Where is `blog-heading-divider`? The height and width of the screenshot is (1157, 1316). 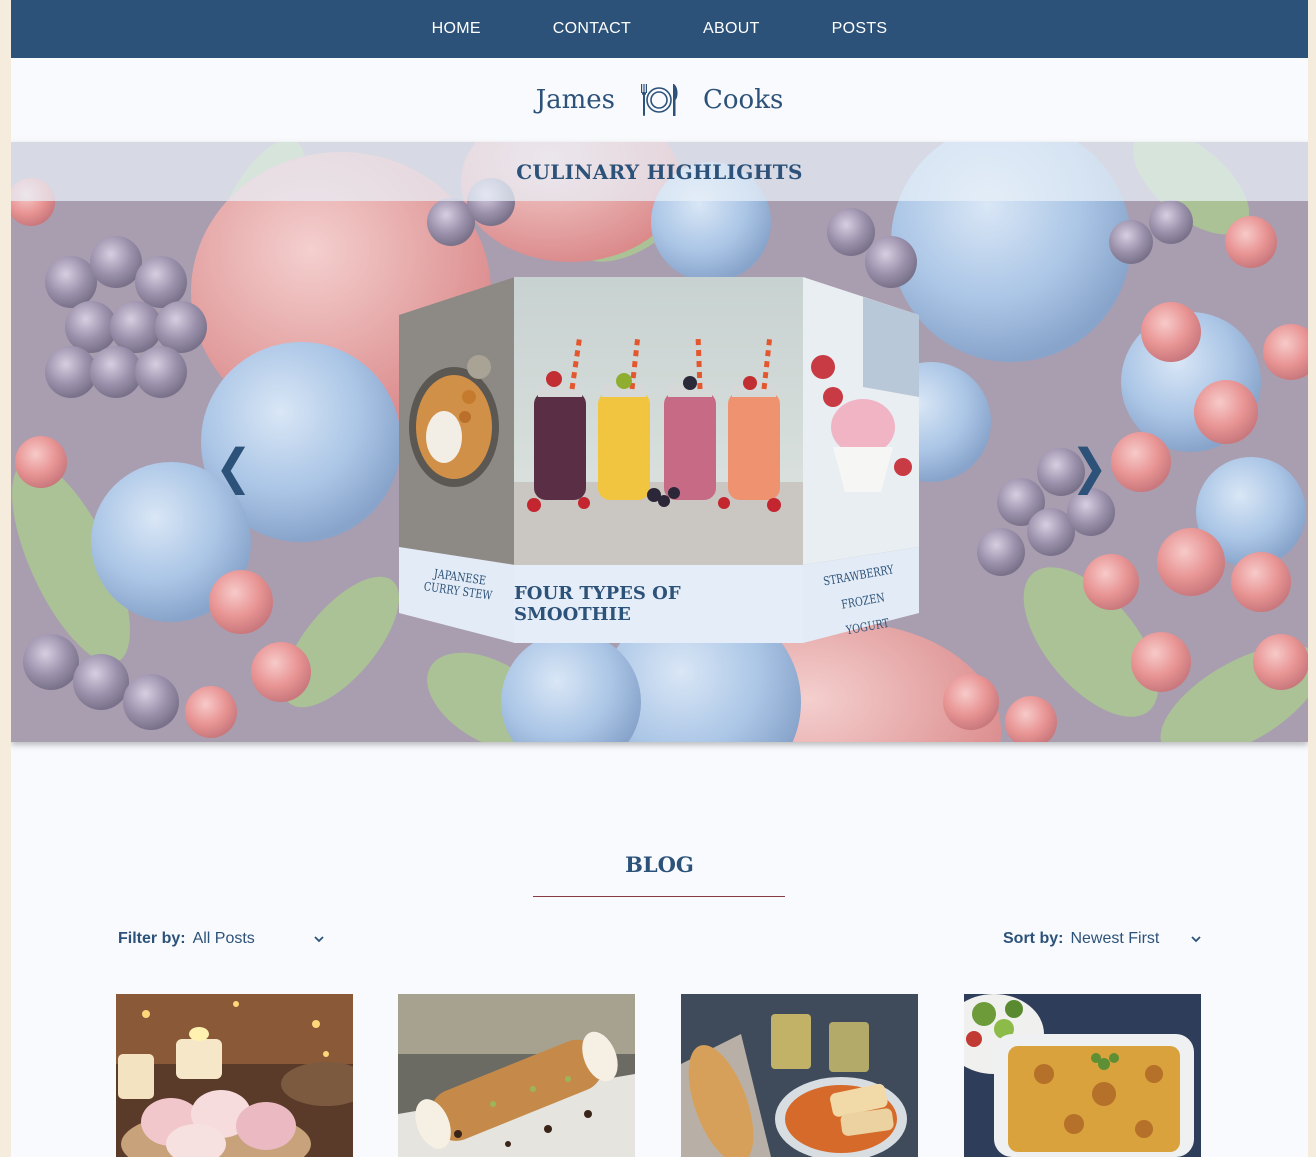
blog-heading-divider is located at coordinates (659, 896).